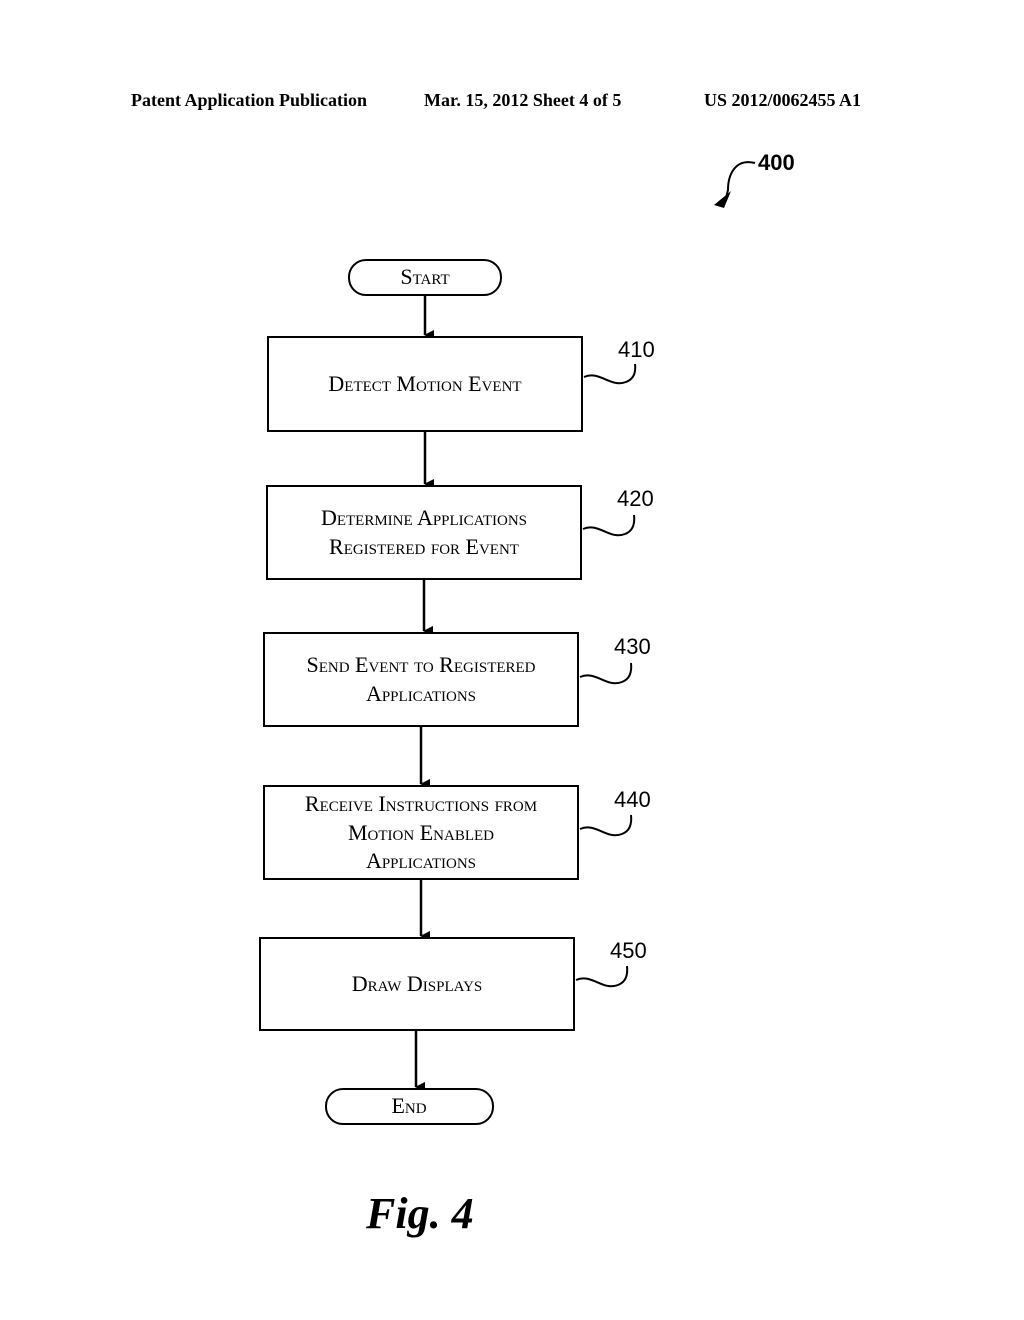 Image resolution: width=1024 pixels, height=1320 pixels. What do you see at coordinates (636, 349) in the screenshot?
I see `step-410-ref: 410` at bounding box center [636, 349].